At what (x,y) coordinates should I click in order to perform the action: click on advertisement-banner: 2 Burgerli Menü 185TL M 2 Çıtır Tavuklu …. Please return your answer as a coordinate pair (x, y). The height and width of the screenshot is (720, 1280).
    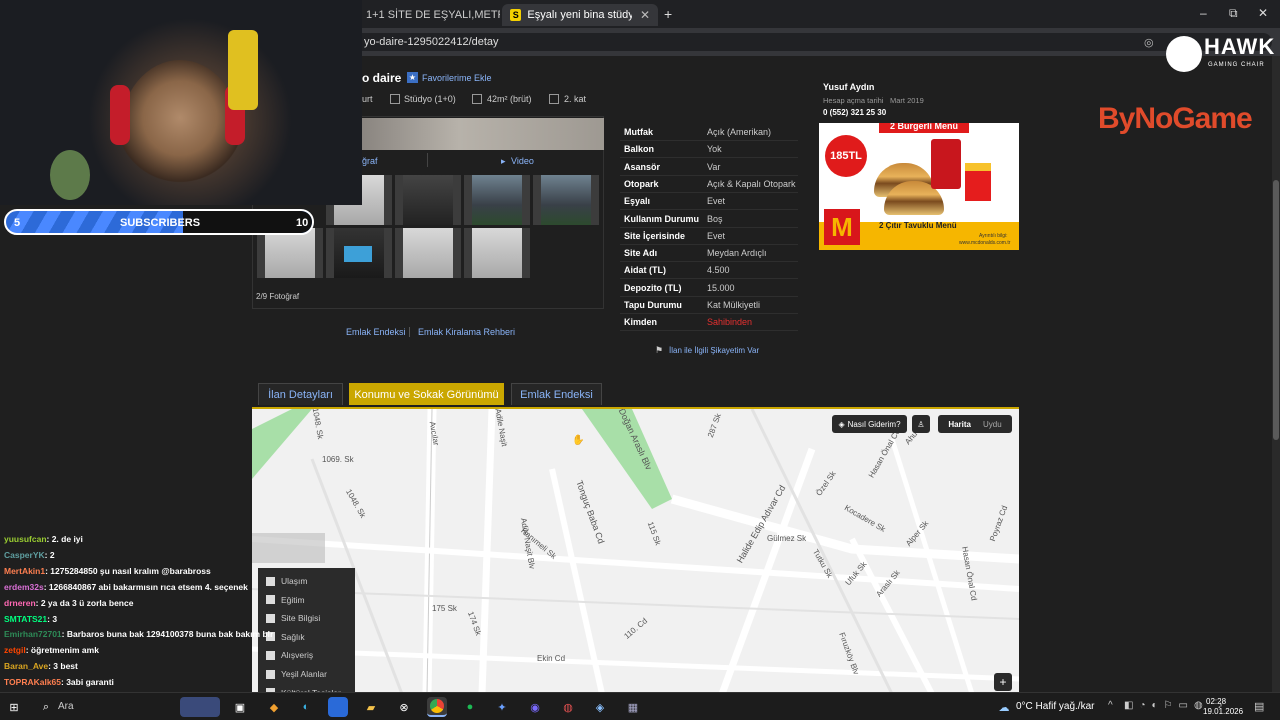
    Looking at the image, I should click on (919, 186).